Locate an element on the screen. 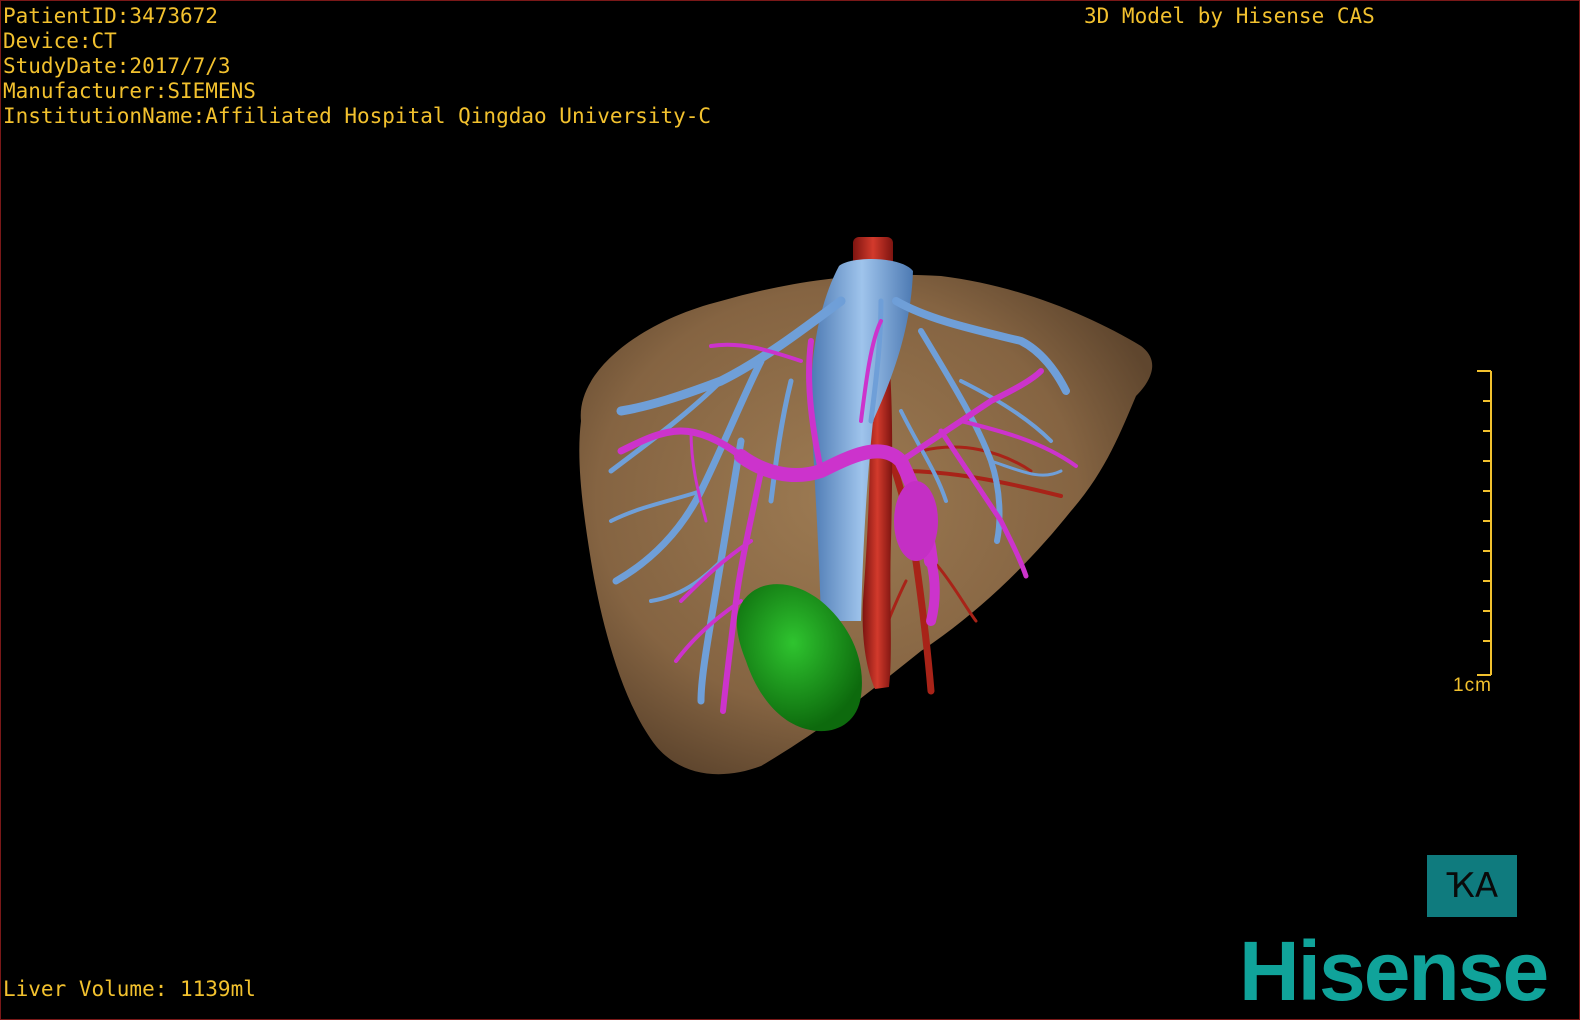 This screenshot has width=1580, height=1020. scale-ruler-icon is located at coordinates (1484, 523).